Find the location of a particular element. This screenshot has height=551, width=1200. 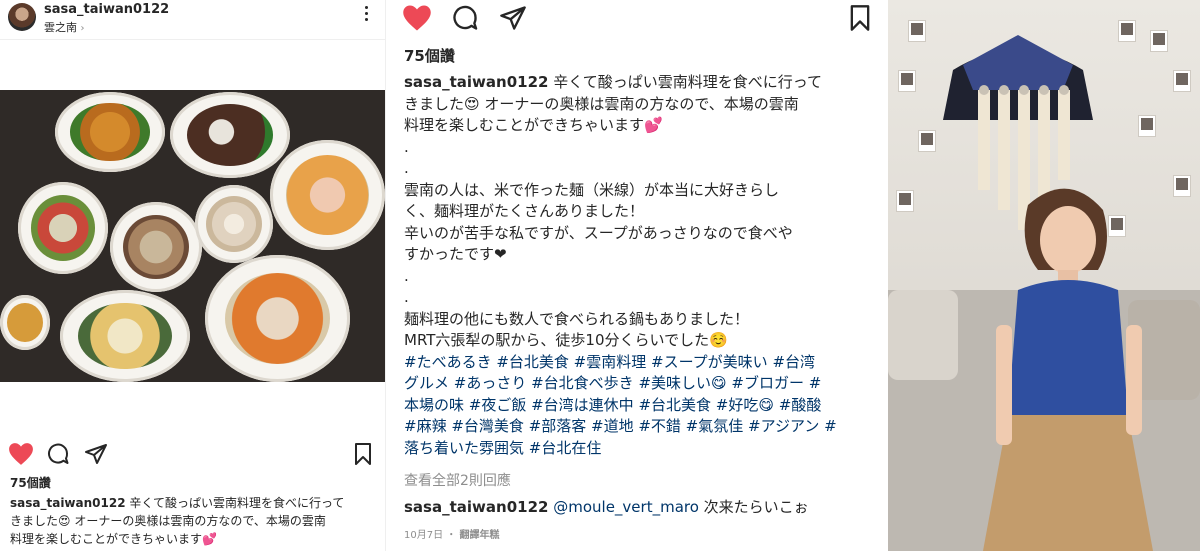

post-meta: 10月7日 ・ 翻譯年糕 is located at coordinates (451, 533).